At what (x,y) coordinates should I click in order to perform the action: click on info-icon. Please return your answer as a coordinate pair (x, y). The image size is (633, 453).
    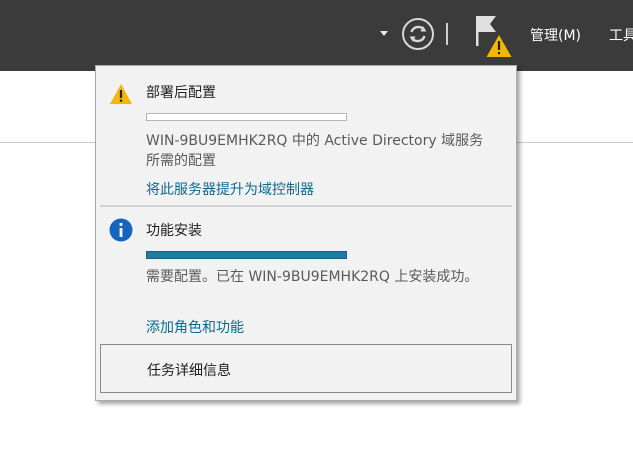
    Looking at the image, I should click on (121, 230).